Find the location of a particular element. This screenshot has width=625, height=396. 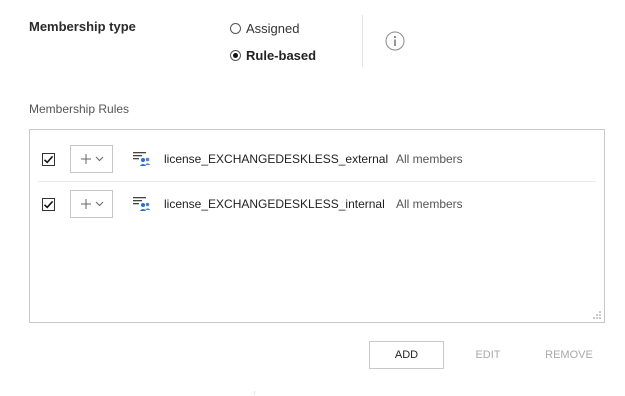

radio-assigned-label: Assigned is located at coordinates (273, 28).